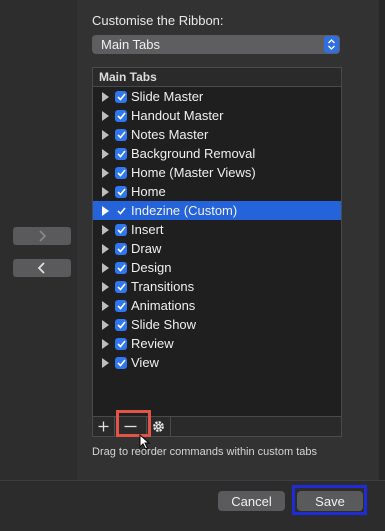 Image resolution: width=385 pixels, height=531 pixels. I want to click on ribbon-tabs-select-value: Main Tabs, so click(131, 44).